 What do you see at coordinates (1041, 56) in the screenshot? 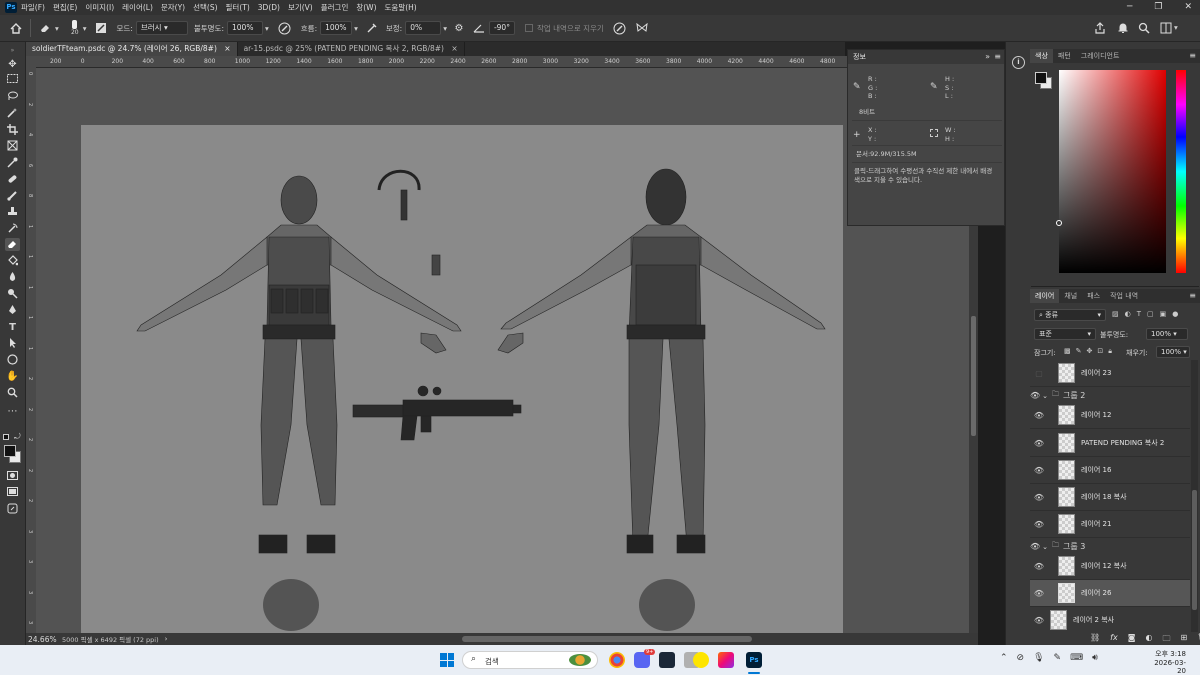
I see `tab-color: 색상` at bounding box center [1041, 56].